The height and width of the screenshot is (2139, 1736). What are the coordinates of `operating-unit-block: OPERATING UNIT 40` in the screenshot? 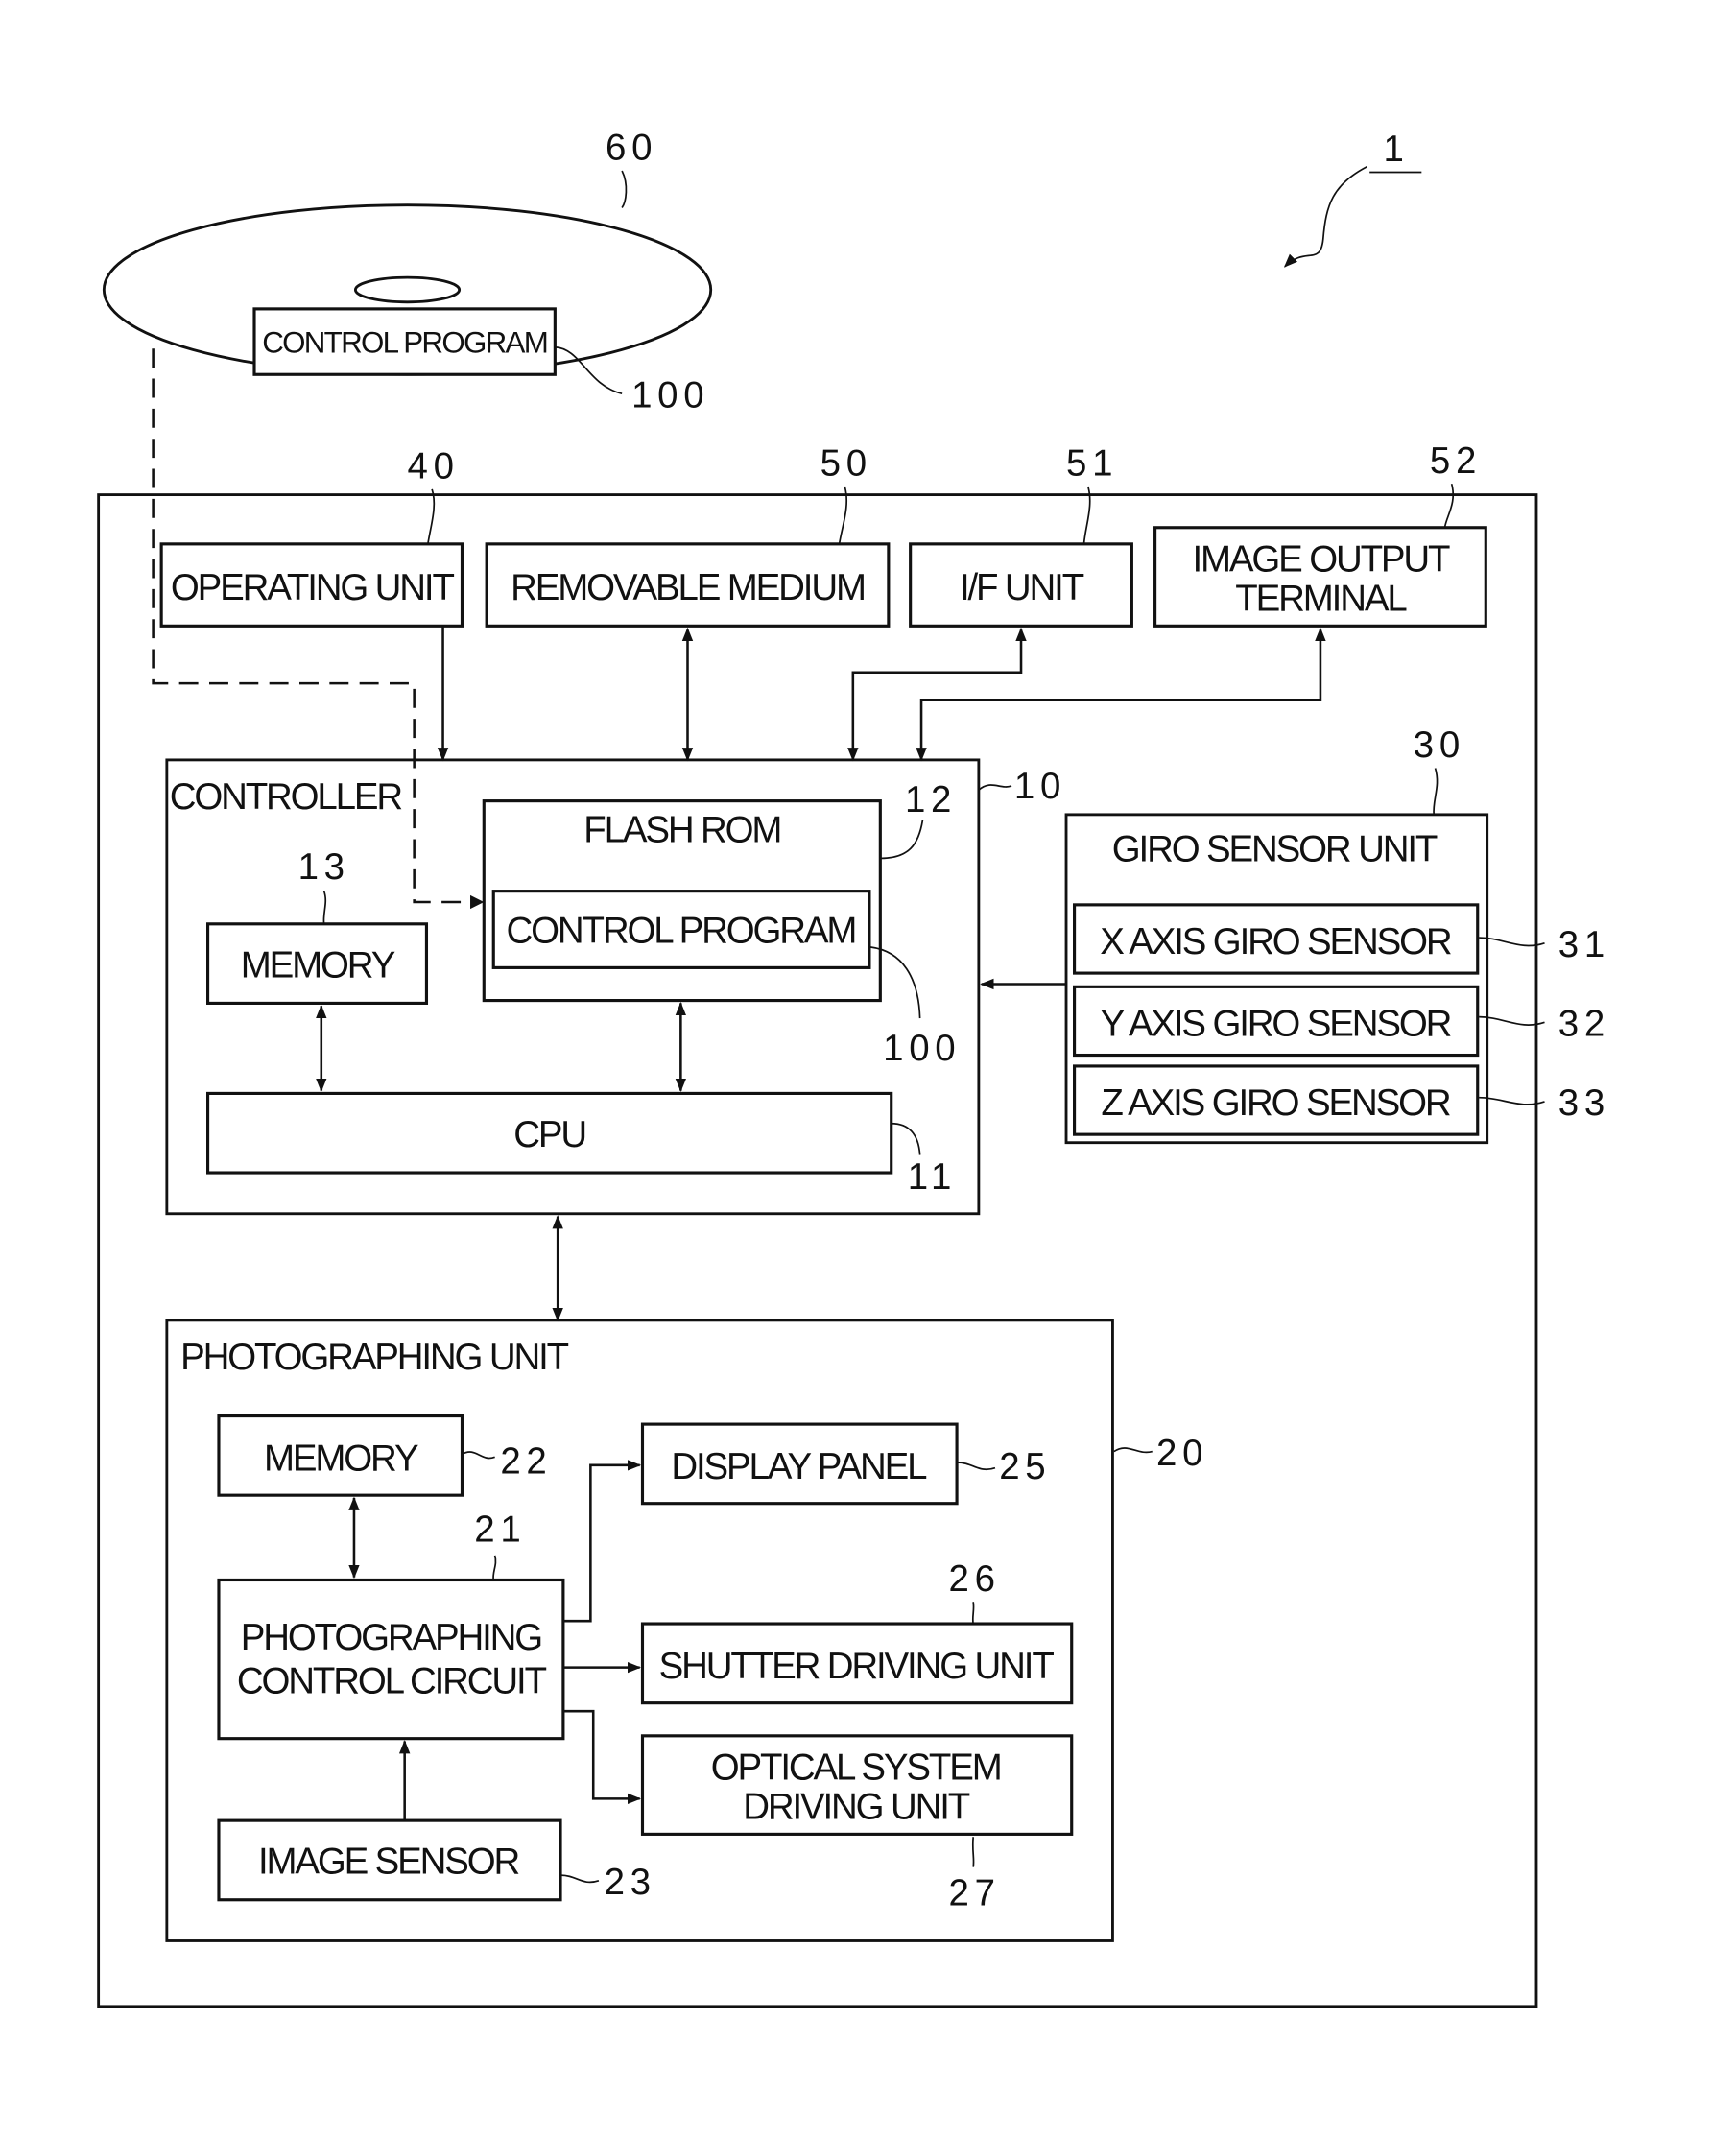 It's located at (311, 536).